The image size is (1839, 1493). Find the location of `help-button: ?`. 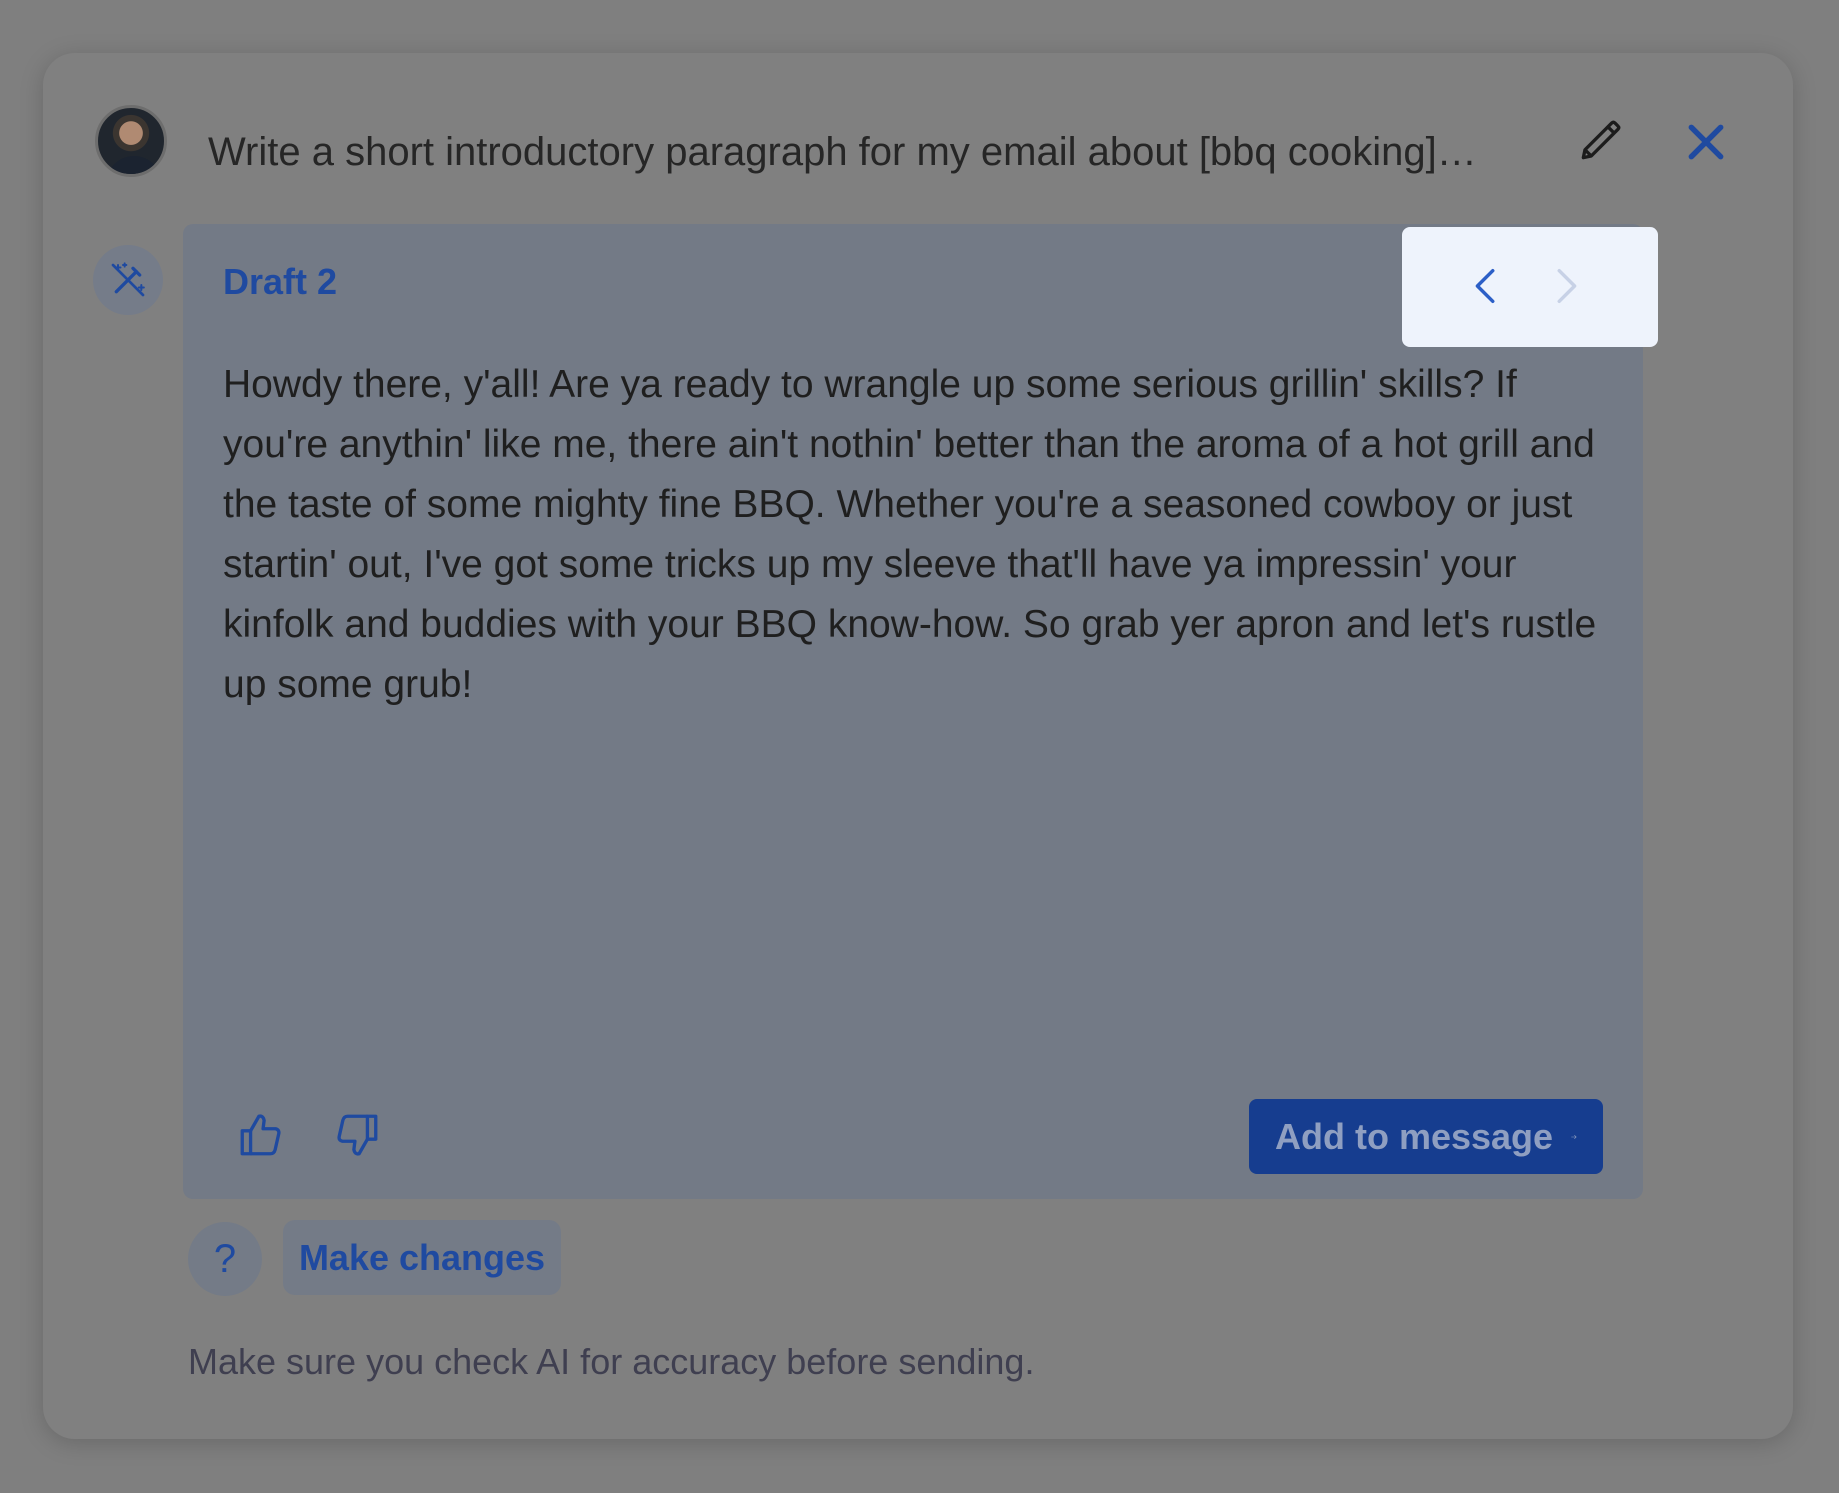

help-button: ? is located at coordinates (225, 1259).